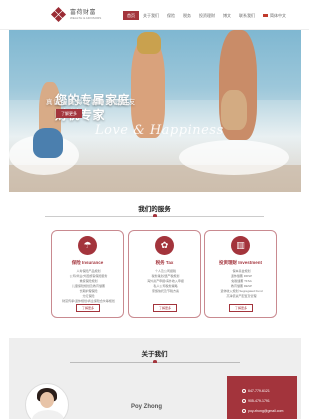 This screenshot has height=419, width=320. What do you see at coordinates (227, 15) in the screenshot?
I see `nav-blog: 博文` at bounding box center [227, 15].